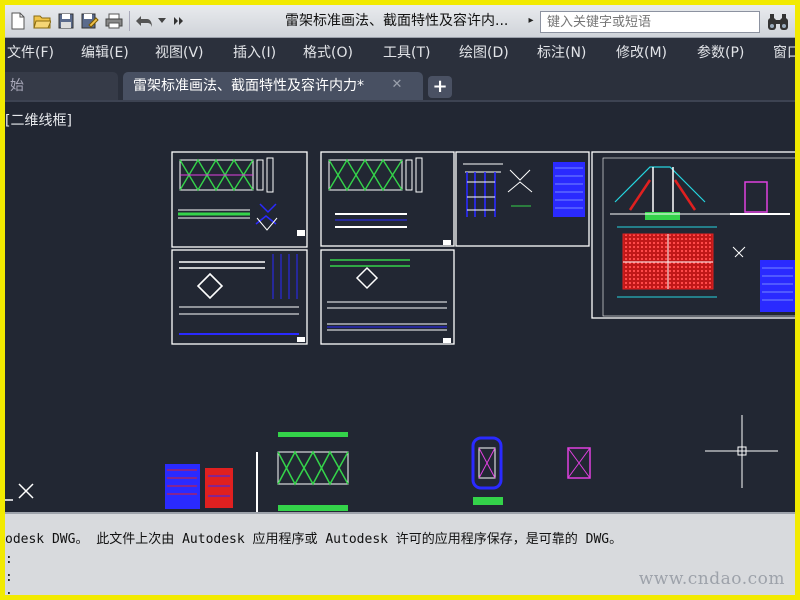 The height and width of the screenshot is (600, 800). Describe the element at coordinates (66, 21) in the screenshot. I see `save-icon` at that location.